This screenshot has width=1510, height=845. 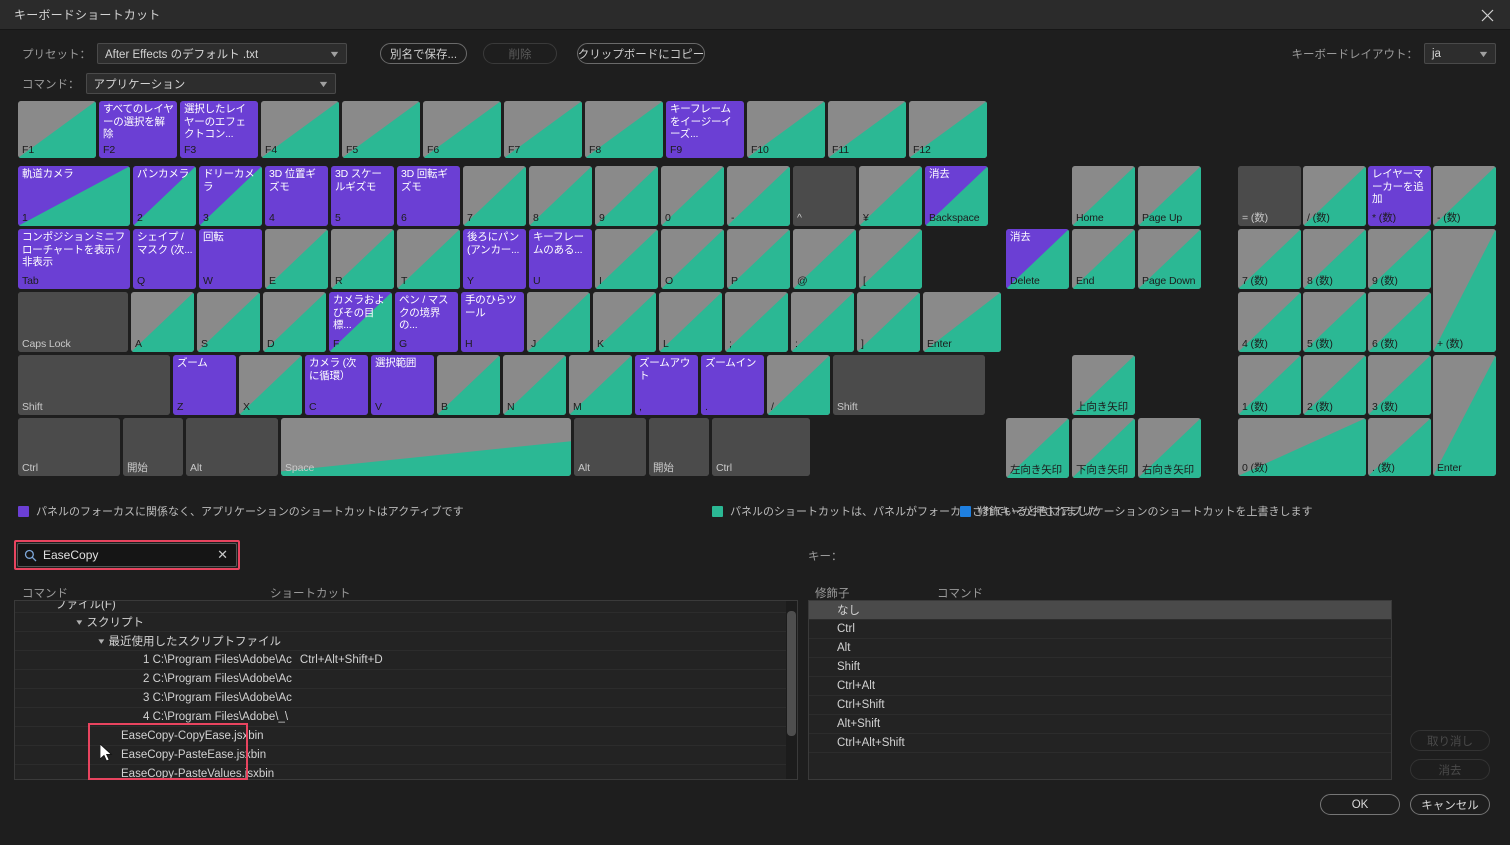 I want to click on key-m-4-7: M, so click(x=600, y=385).